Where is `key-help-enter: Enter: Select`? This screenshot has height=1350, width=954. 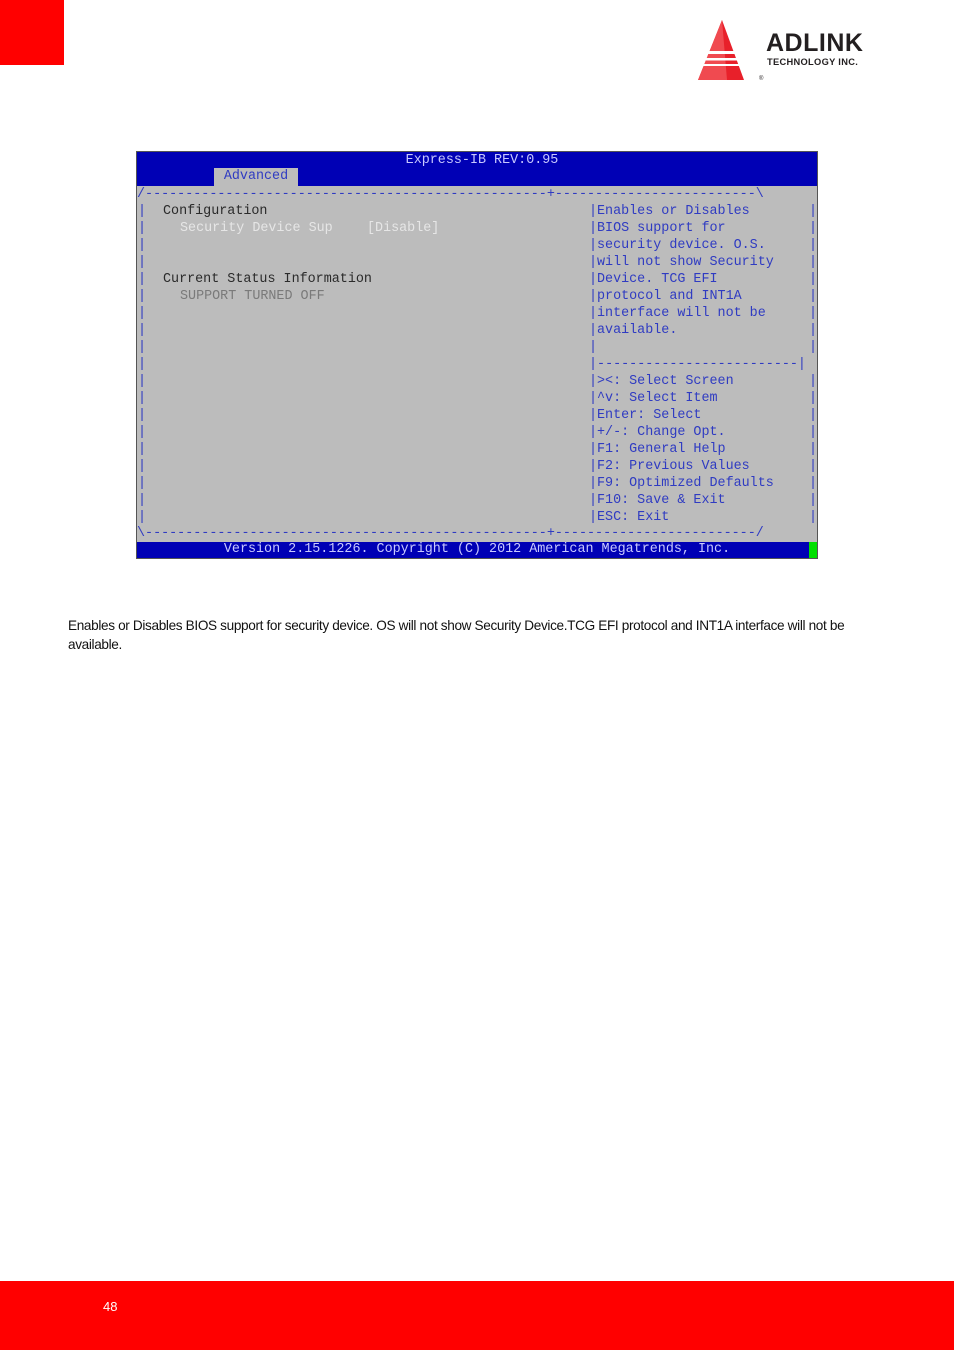
key-help-enter: Enter: Select is located at coordinates (649, 415).